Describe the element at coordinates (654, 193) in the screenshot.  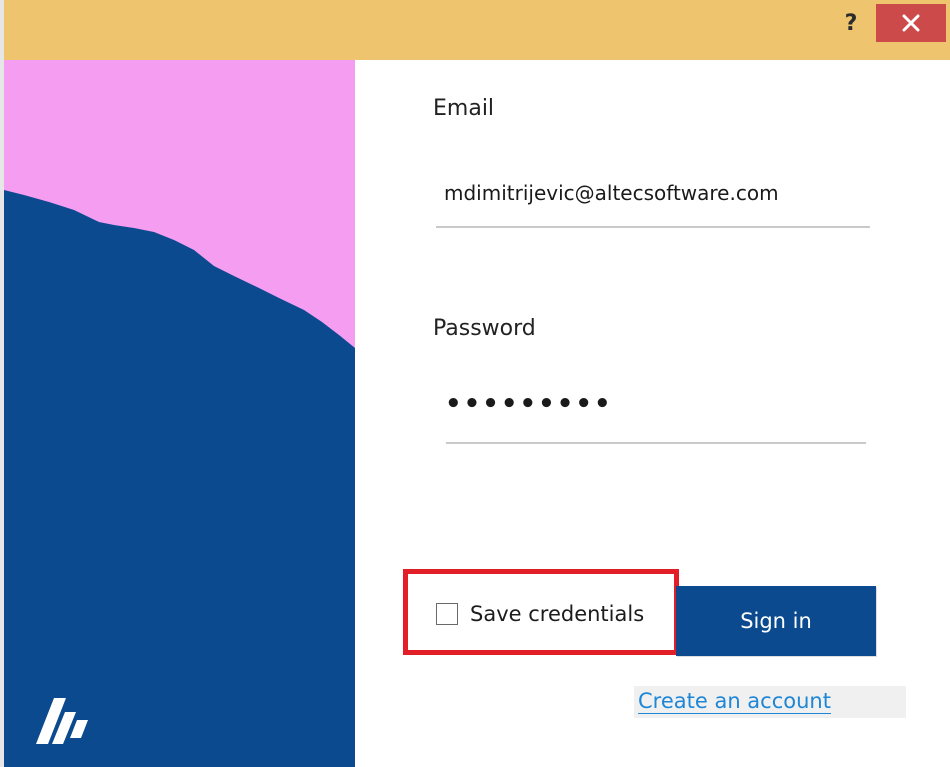
I see `email-input` at that location.